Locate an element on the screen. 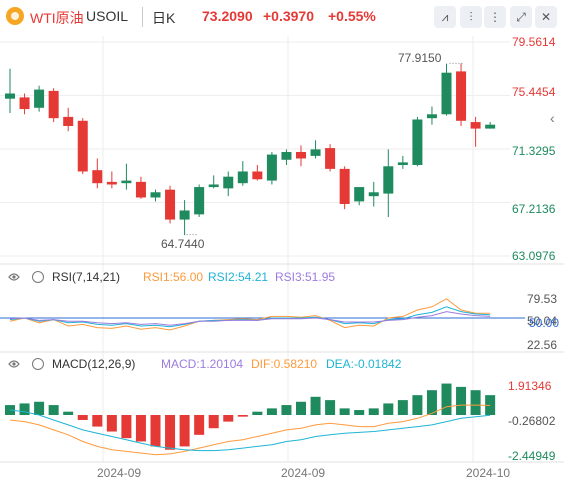 Image resolution: width=564 pixels, height=484 pixels. macd-axis-tick: -2.44949 is located at coordinates (532, 456).